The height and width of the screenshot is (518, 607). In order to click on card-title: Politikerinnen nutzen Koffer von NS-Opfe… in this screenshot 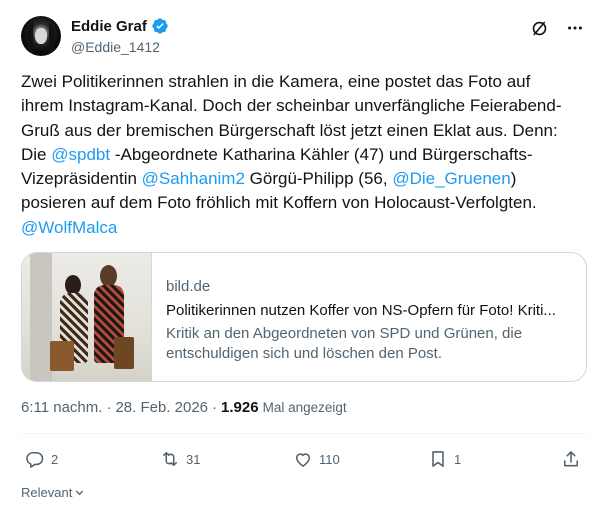, I will do `click(361, 310)`.